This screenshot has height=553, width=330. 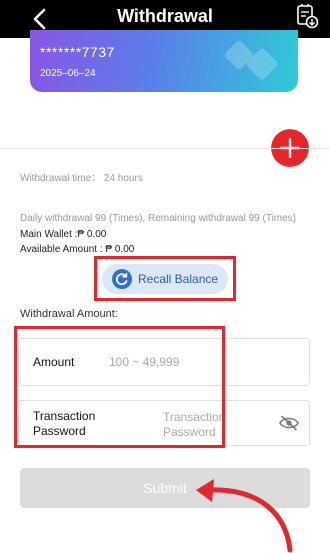 What do you see at coordinates (307, 17) in the screenshot?
I see `document-download-icon` at bounding box center [307, 17].